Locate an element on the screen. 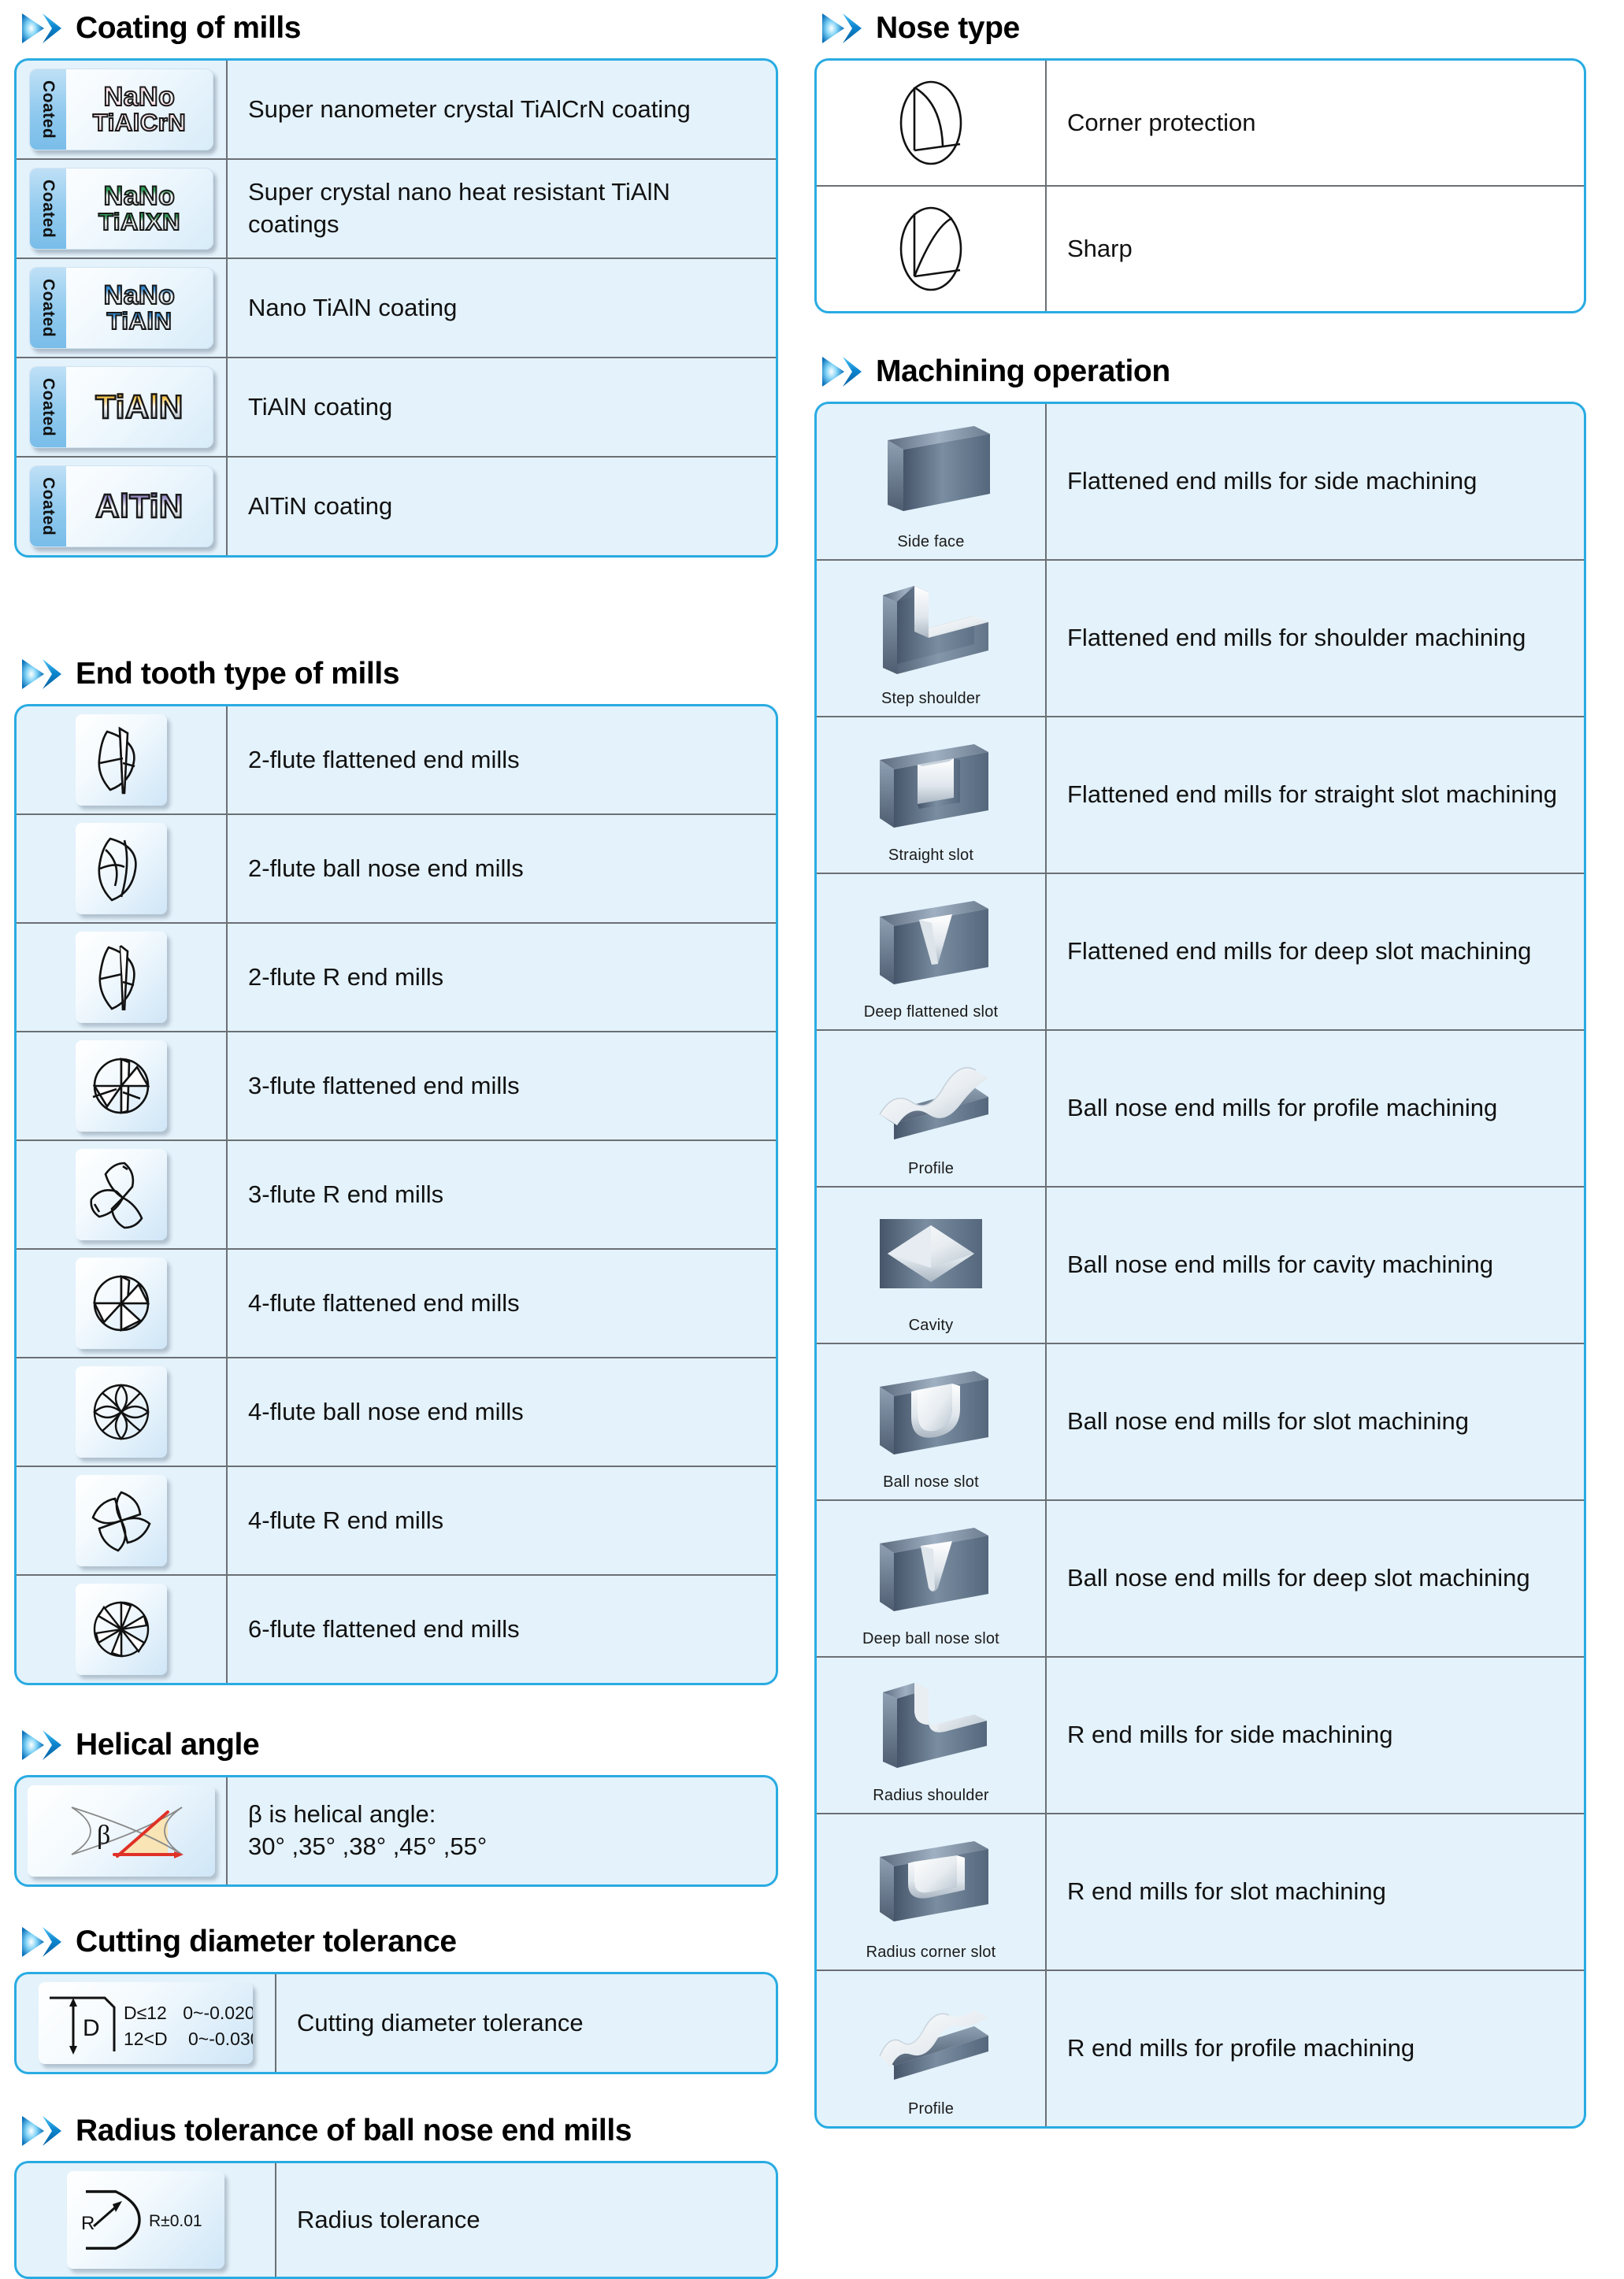 The width and height of the screenshot is (1624, 2279). coating-badge-cell: Coated AlTiN is located at coordinates (122, 506).